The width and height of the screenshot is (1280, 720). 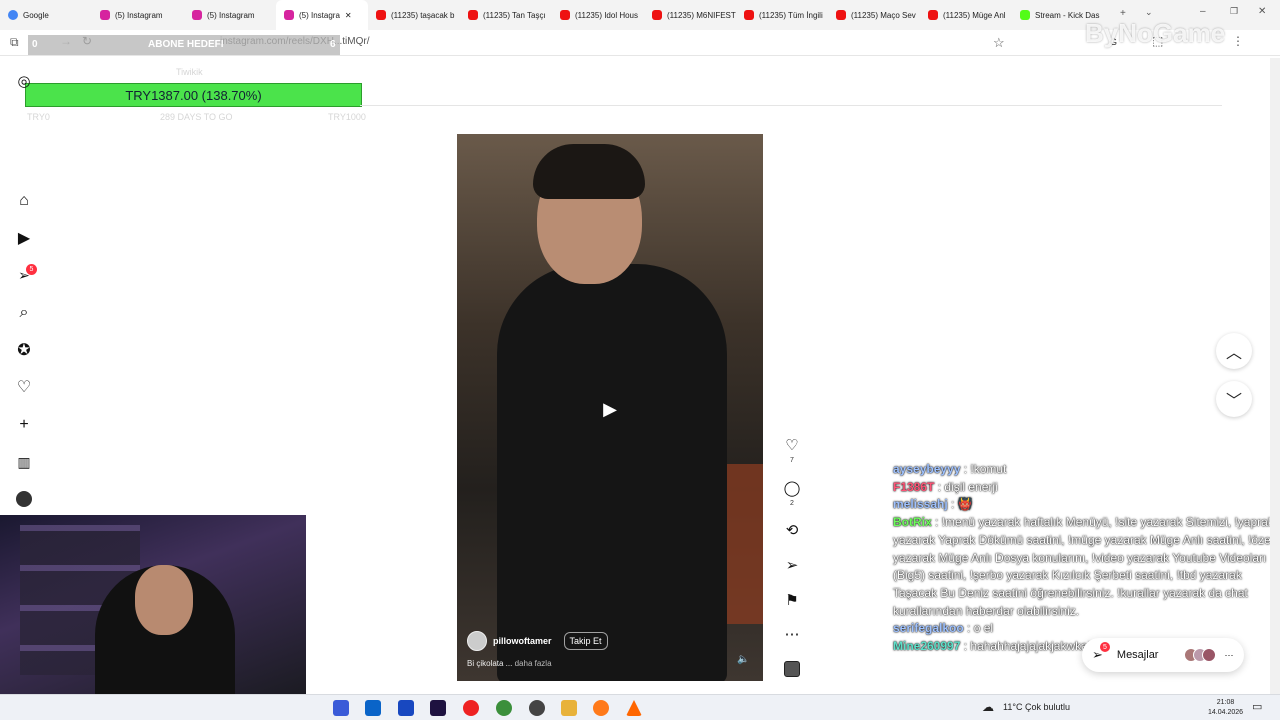 What do you see at coordinates (569, 708) in the screenshot?
I see `folder-icon` at bounding box center [569, 708].